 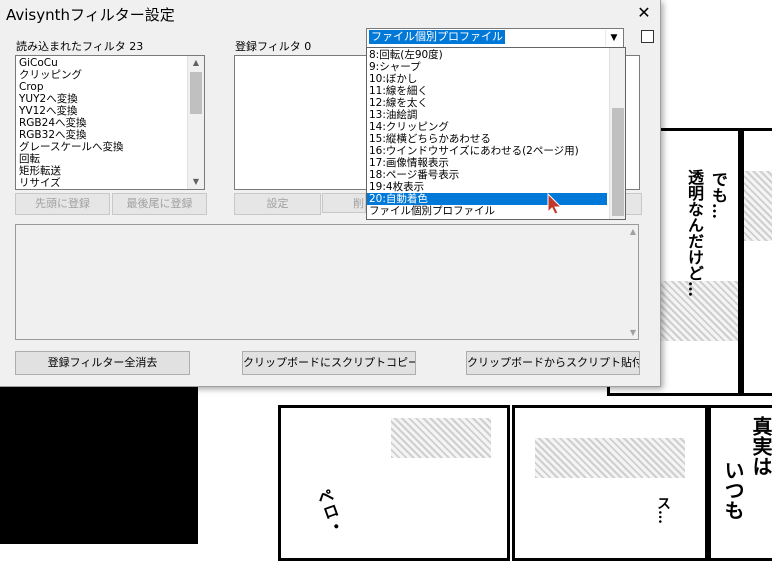 What do you see at coordinates (487, 91) in the screenshot?
I see `dropdown-option: 11:線を細く` at bounding box center [487, 91].